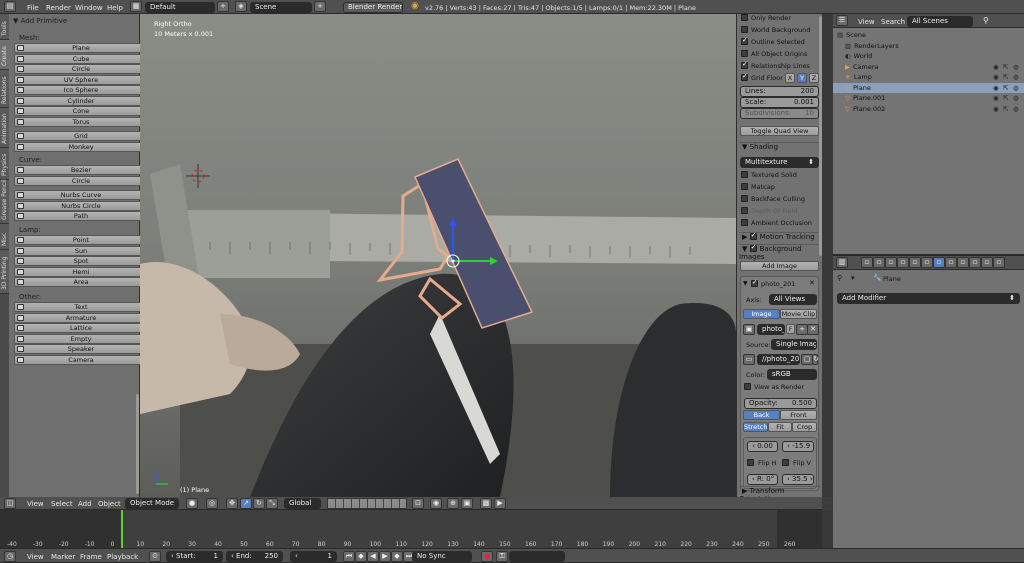 This screenshot has height=563, width=1024. I want to click on add-nurbs-circle-button: Nurbs Circle, so click(81, 205).